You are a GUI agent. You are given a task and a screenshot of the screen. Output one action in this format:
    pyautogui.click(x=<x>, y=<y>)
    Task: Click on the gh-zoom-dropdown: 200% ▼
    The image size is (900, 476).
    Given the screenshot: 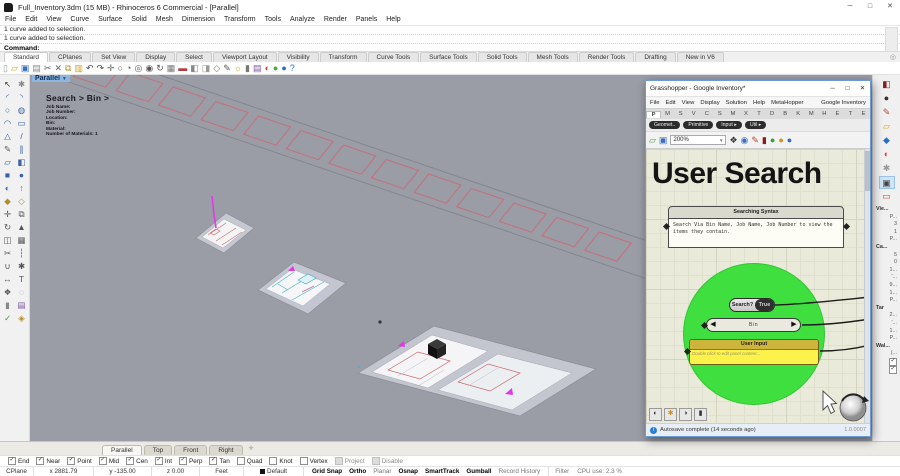 What is the action you would take?
    pyautogui.click(x=698, y=140)
    